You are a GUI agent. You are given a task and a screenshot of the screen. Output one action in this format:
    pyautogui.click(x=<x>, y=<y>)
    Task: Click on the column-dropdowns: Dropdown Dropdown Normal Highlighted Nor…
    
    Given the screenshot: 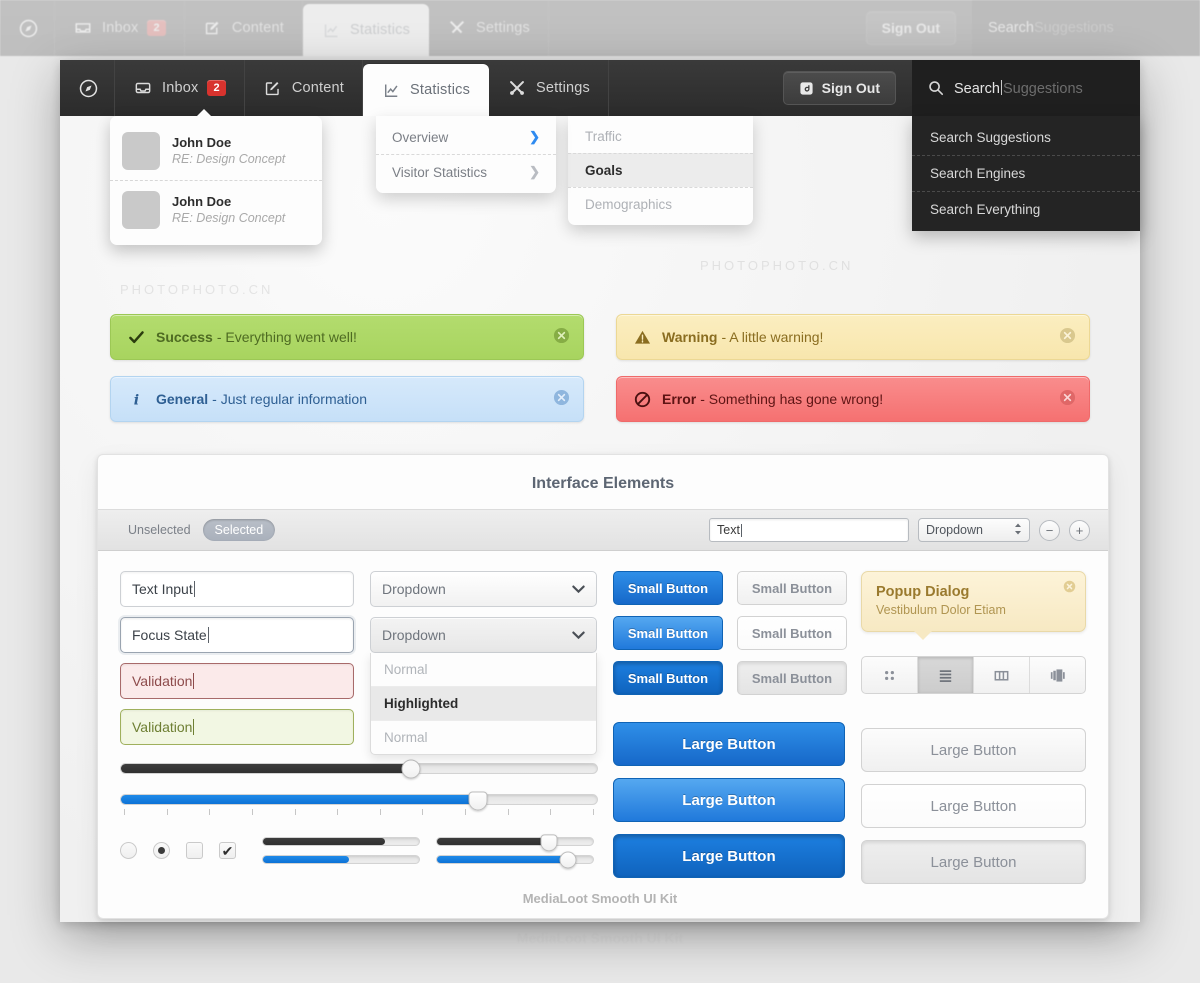 What is the action you would take?
    pyautogui.click(x=483, y=733)
    